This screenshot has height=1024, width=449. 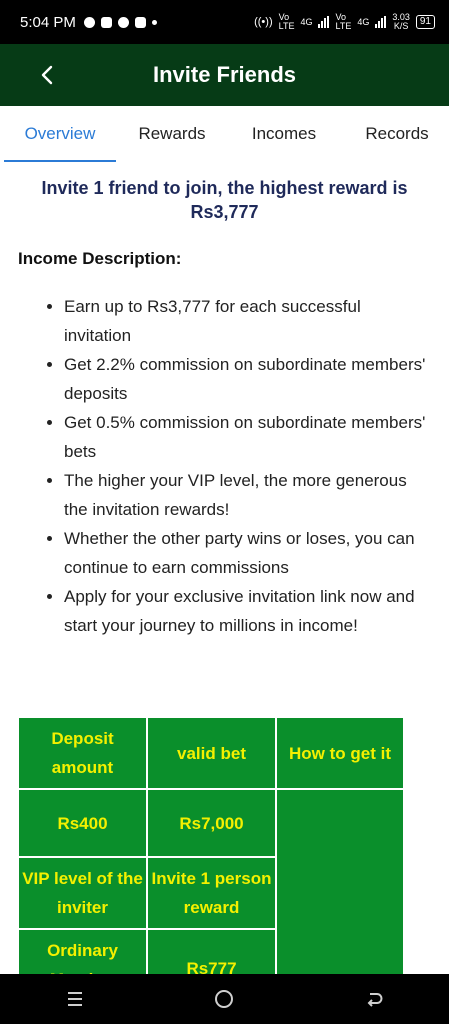 I want to click on recents-button, so click(x=75, y=999).